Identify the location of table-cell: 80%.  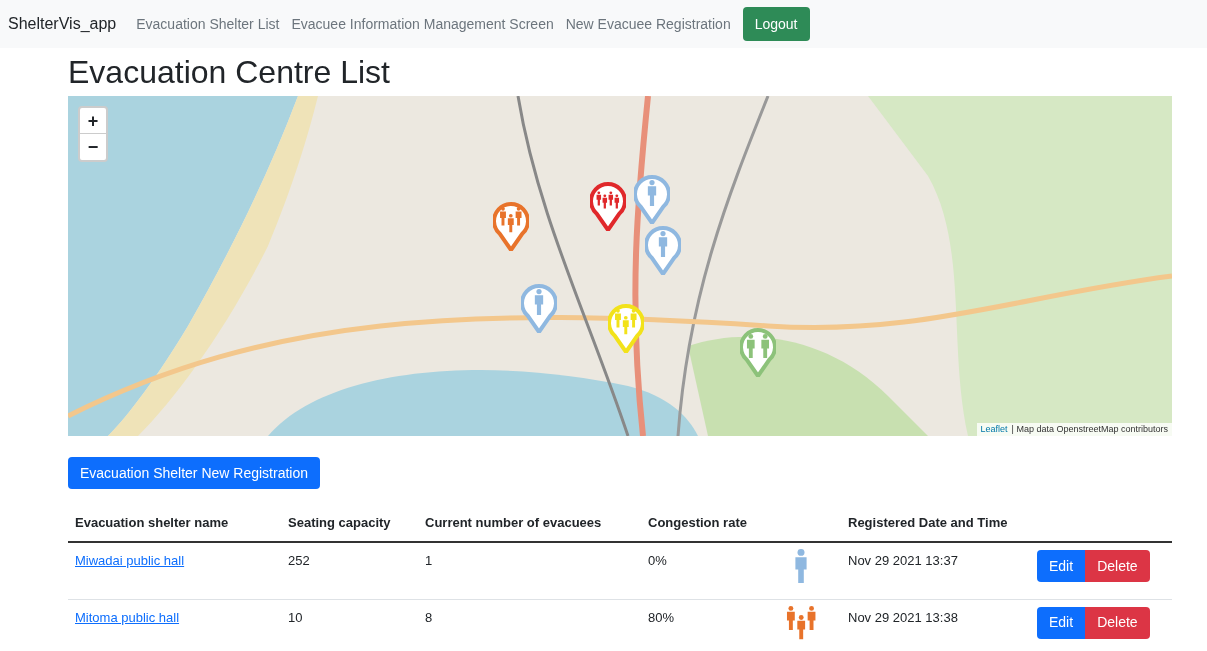
(741, 625).